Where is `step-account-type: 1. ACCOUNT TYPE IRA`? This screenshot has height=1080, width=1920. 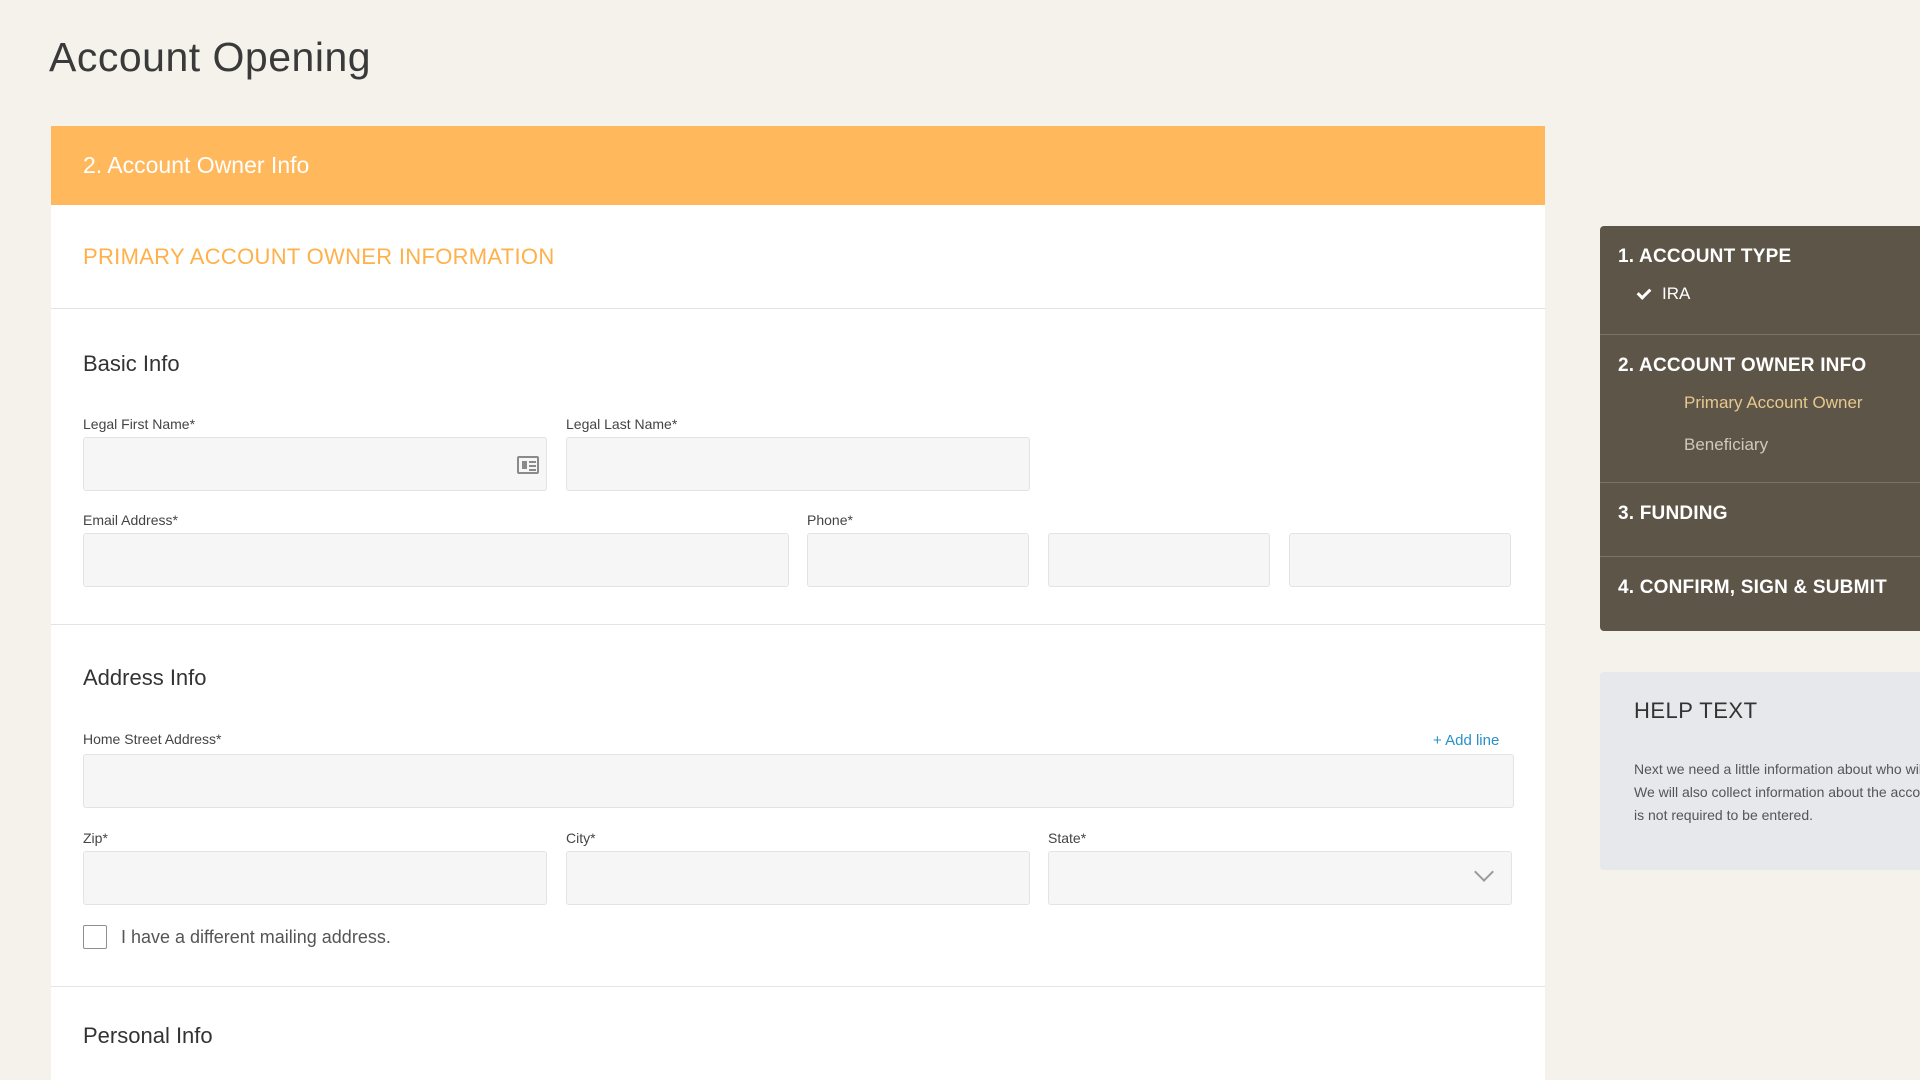 step-account-type: 1. ACCOUNT TYPE IRA is located at coordinates (1760, 280).